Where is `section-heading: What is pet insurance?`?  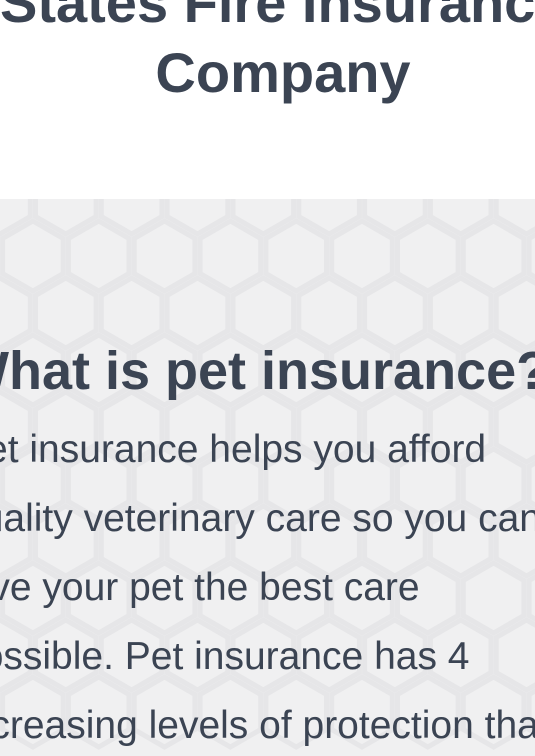
section-heading: What is pet insurance? is located at coordinates (267, 371).